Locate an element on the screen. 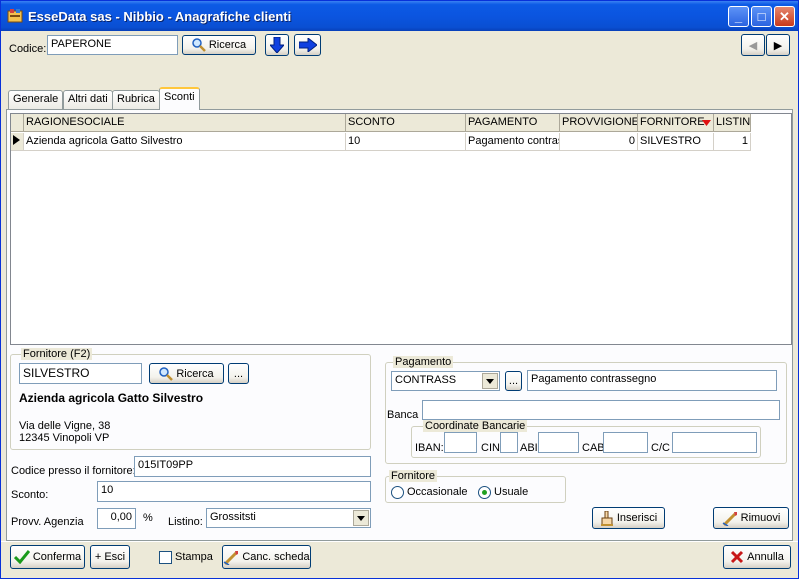 The height and width of the screenshot is (579, 799). cin-label: CIN is located at coordinates (490, 448).